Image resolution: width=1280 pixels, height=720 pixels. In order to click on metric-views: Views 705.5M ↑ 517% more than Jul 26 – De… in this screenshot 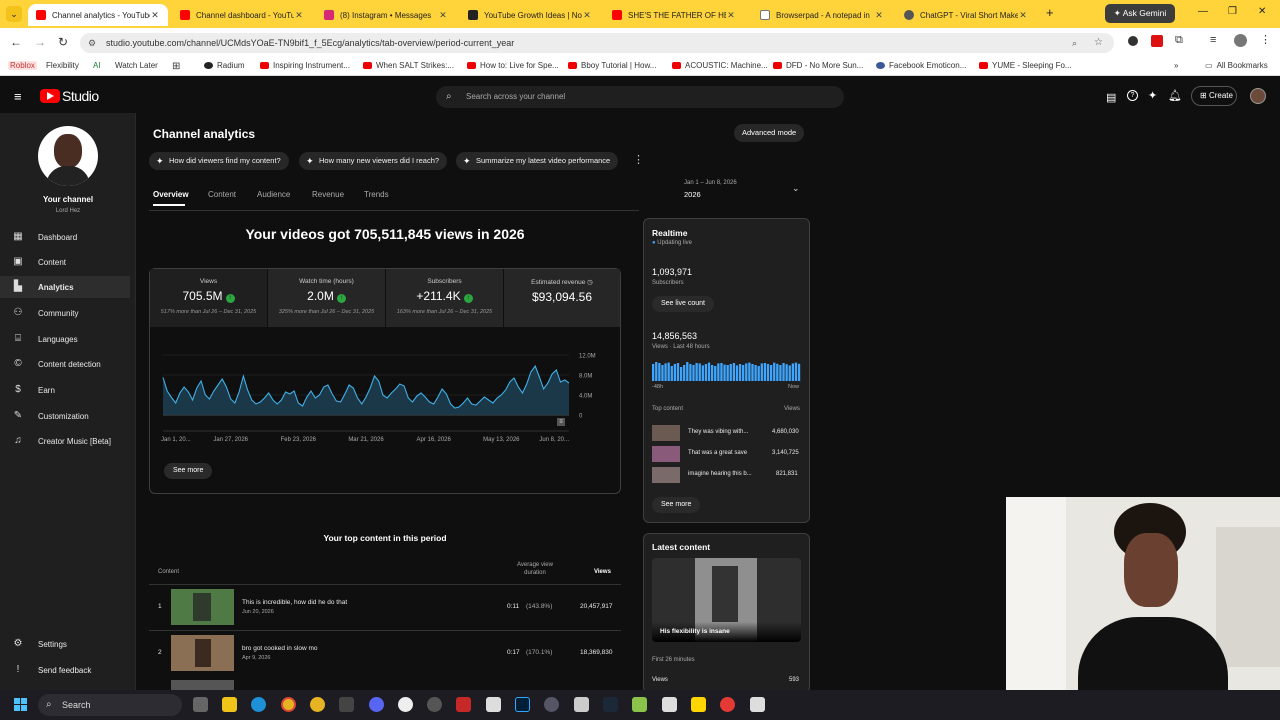, I will do `click(208, 298)`.